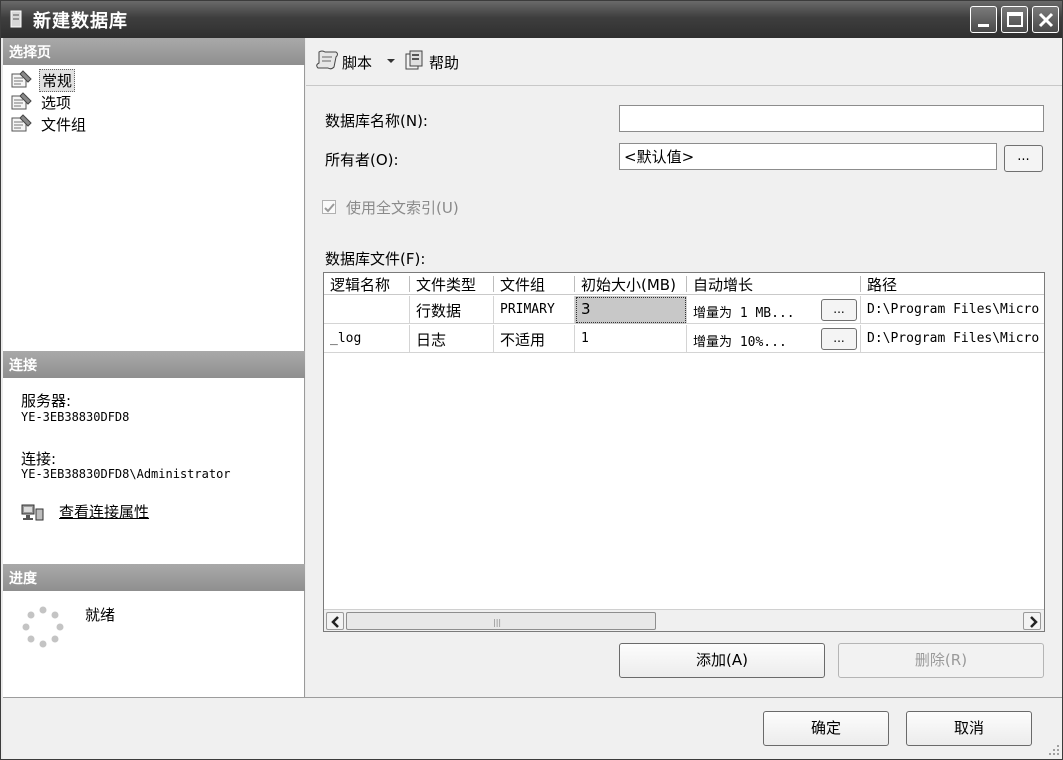  What do you see at coordinates (375, 259) in the screenshot?
I see `database-files-label: 数据库文件(F):` at bounding box center [375, 259].